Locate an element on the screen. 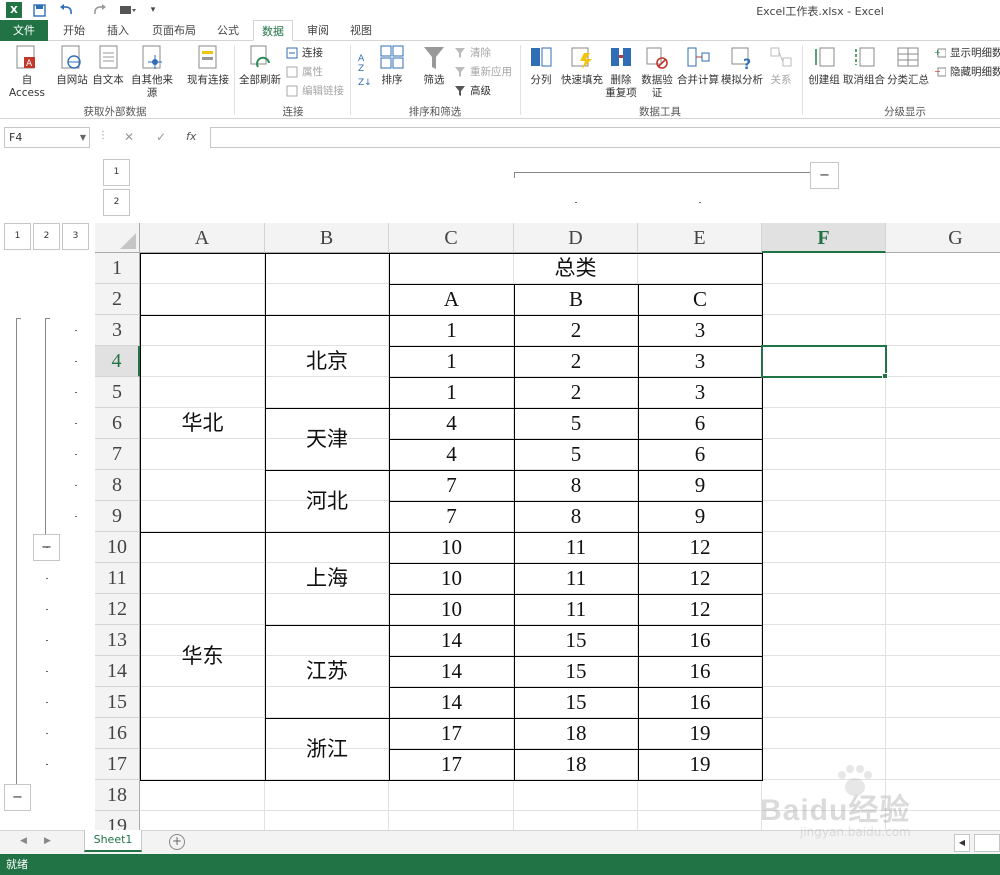 The image size is (1000, 875). flash-fill-button: 快速填充 is located at coordinates (582, 66).